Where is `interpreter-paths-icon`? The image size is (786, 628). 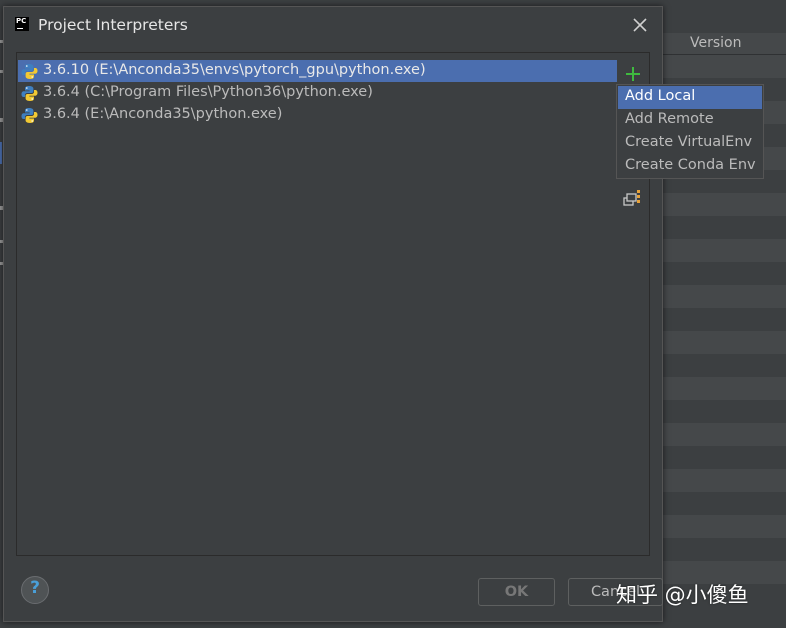 interpreter-paths-icon is located at coordinates (631, 198).